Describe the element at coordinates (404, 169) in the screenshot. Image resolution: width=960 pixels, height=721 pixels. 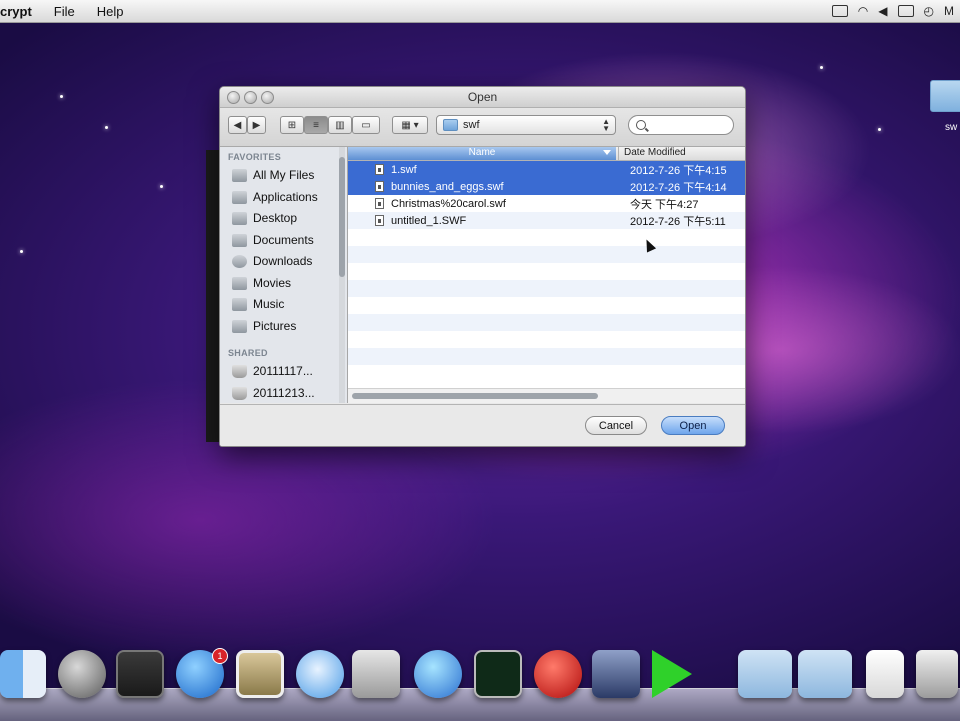
I see `file-name: 1.swf` at that location.